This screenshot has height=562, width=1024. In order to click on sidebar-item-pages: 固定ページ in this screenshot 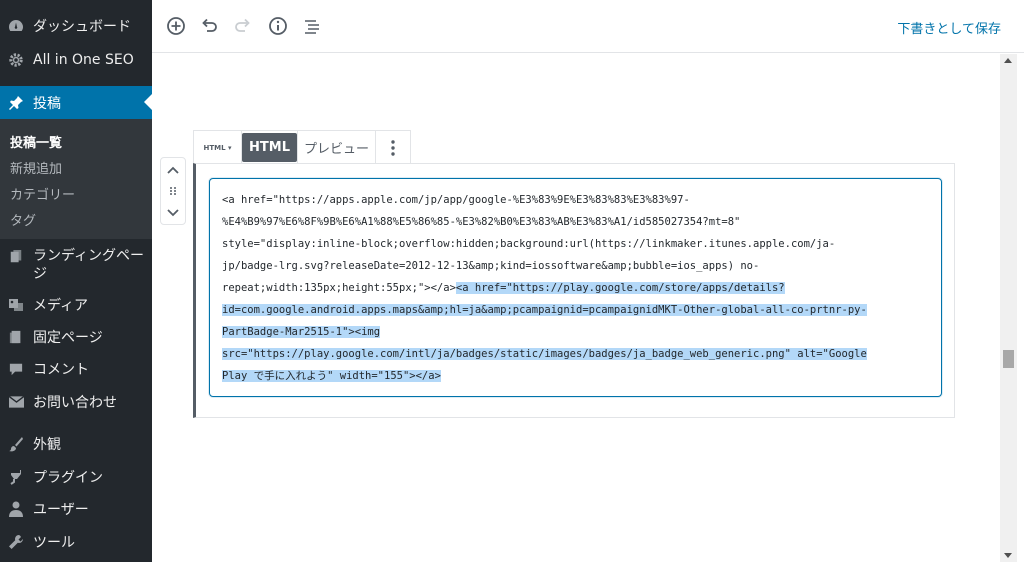, I will do `click(76, 337)`.